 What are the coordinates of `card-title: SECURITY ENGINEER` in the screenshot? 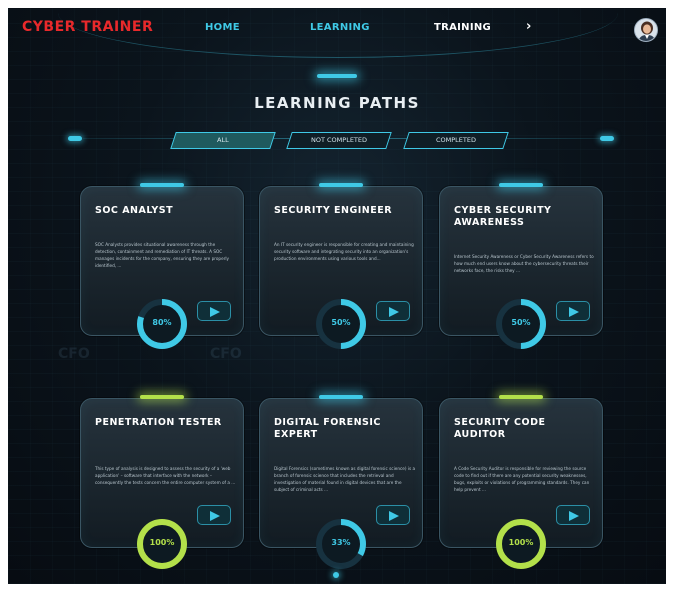 It's located at (333, 210).